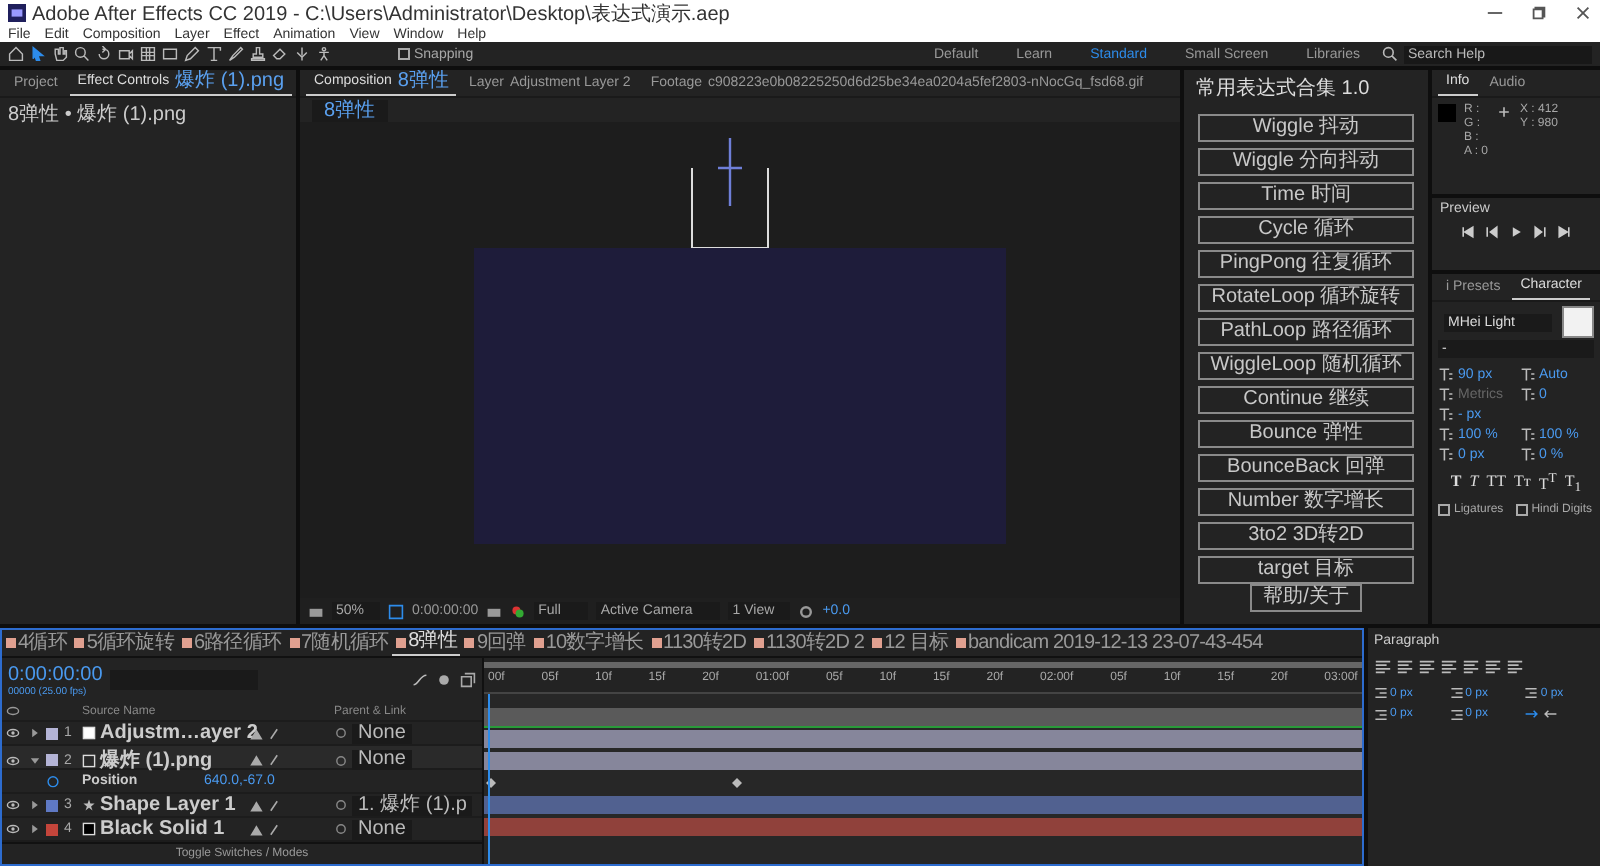 Image resolution: width=1600 pixels, height=866 pixels. What do you see at coordinates (495, 643) in the screenshot?
I see `composition-tab: 9回弹` at bounding box center [495, 643].